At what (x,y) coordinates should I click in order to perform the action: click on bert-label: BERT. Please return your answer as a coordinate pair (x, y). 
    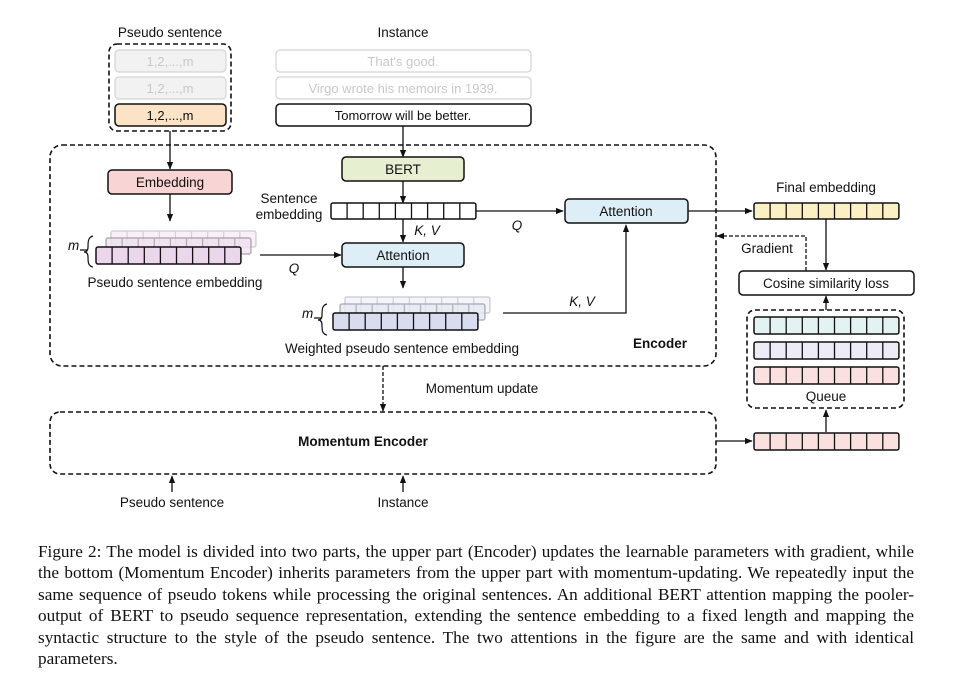
    Looking at the image, I should click on (403, 169).